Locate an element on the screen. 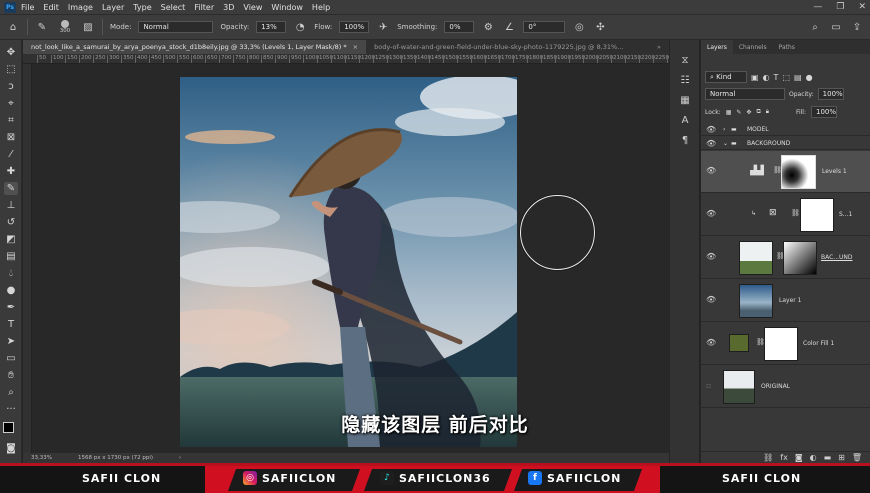 This screenshot has width=870, height=493. lock-pixels-icon: ✎ is located at coordinates (738, 112).